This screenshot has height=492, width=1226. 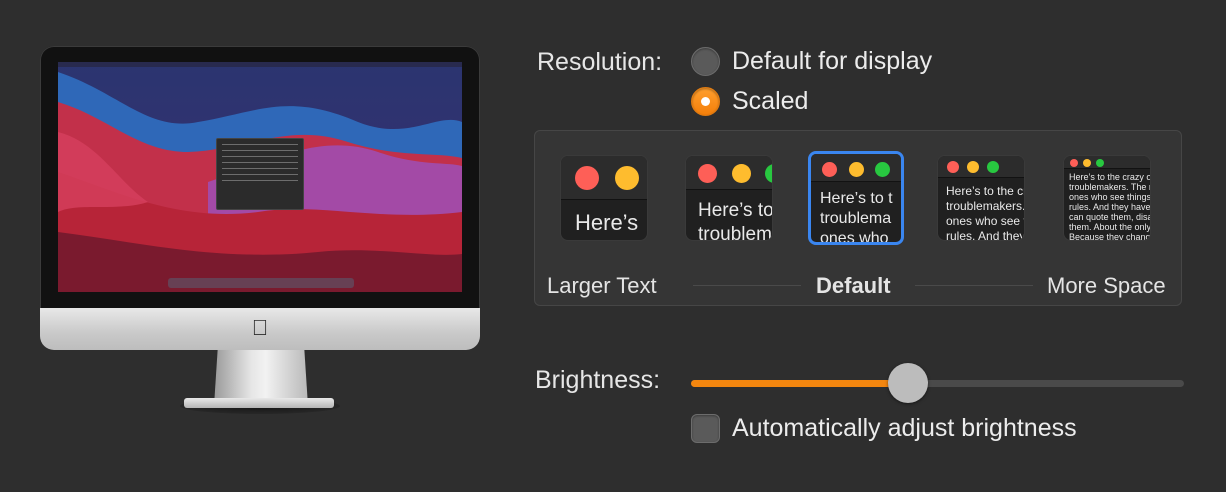 I want to click on sample-text-line: Here’s to t, so click(x=856, y=198).